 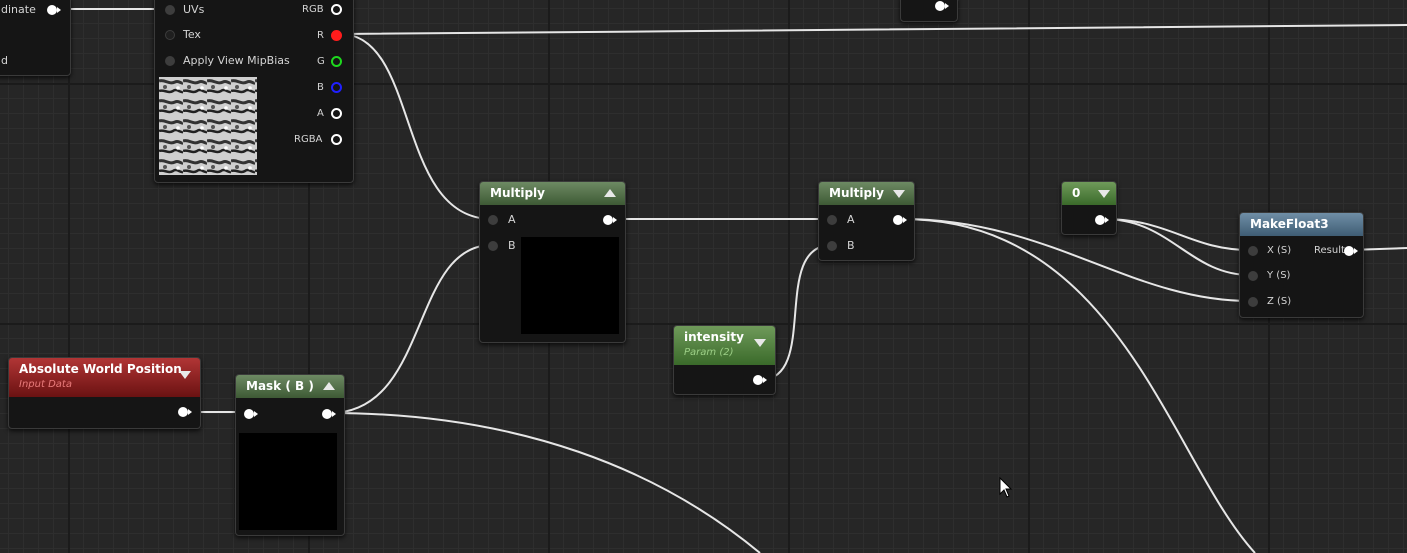 I want to click on mask-preview, so click(x=288, y=481).